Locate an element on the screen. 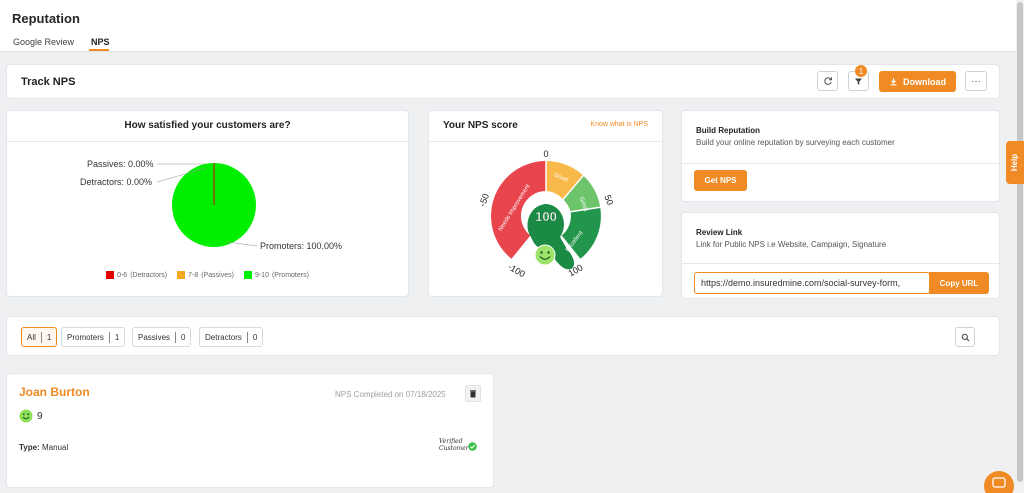 The image size is (1024, 493). refresh-button is located at coordinates (827, 81).